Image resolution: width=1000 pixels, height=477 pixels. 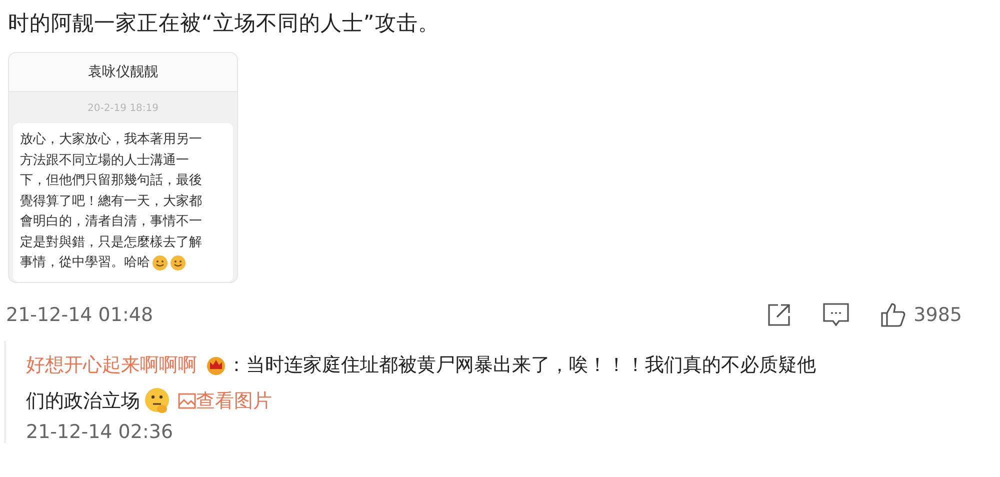 I want to click on message-text: 定是對與錯，只是怎麼樣去了解, so click(x=111, y=243).